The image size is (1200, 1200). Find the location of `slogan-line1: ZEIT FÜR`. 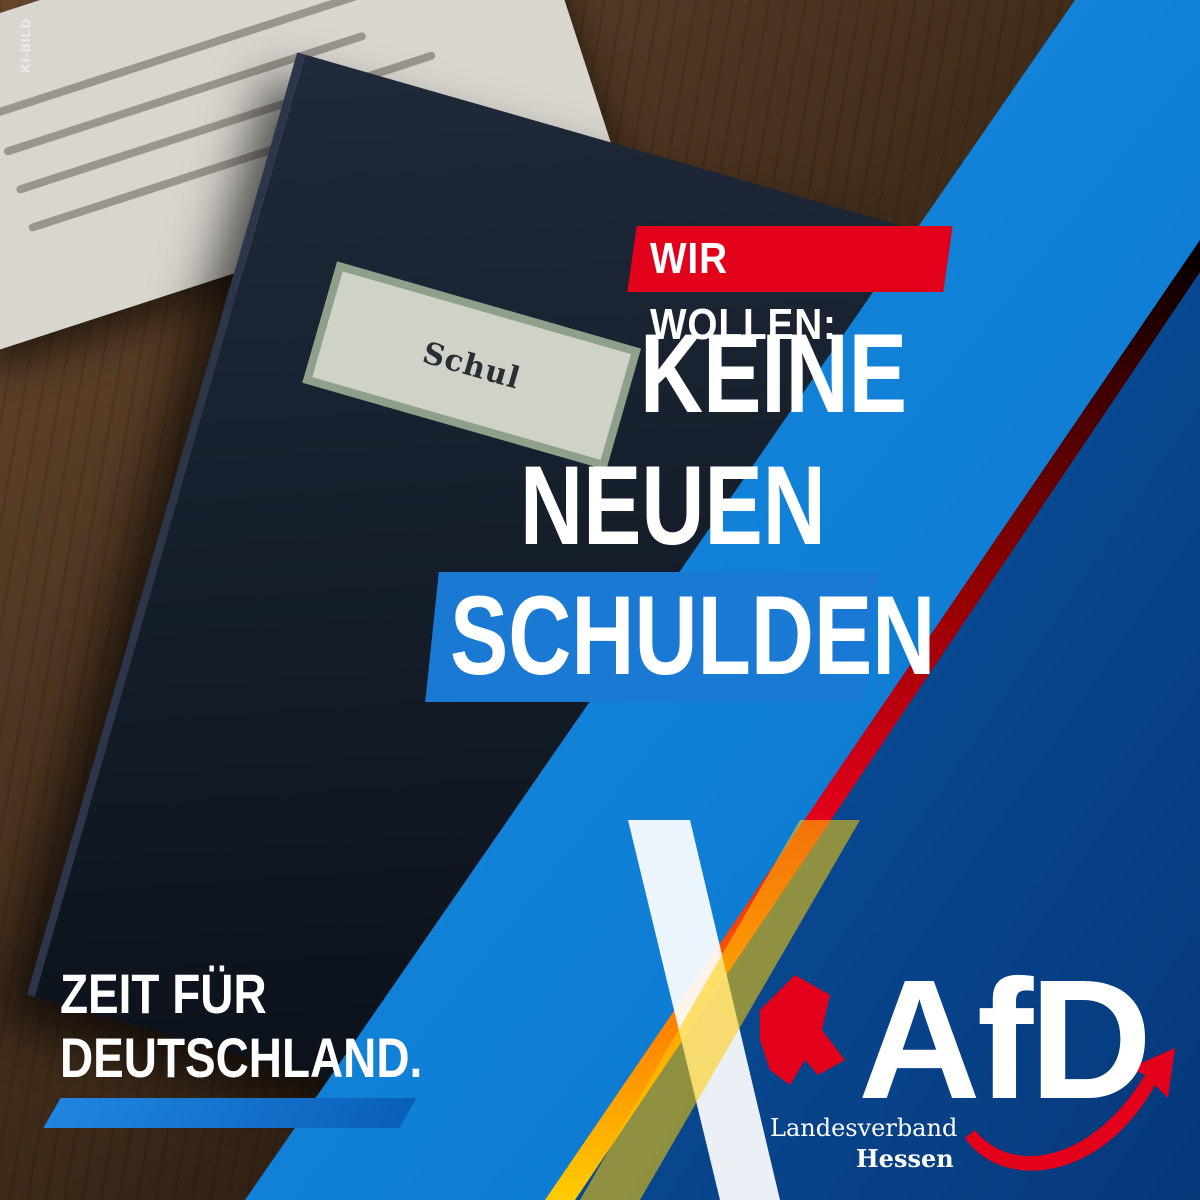

slogan-line1: ZEIT FÜR is located at coordinates (163, 993).